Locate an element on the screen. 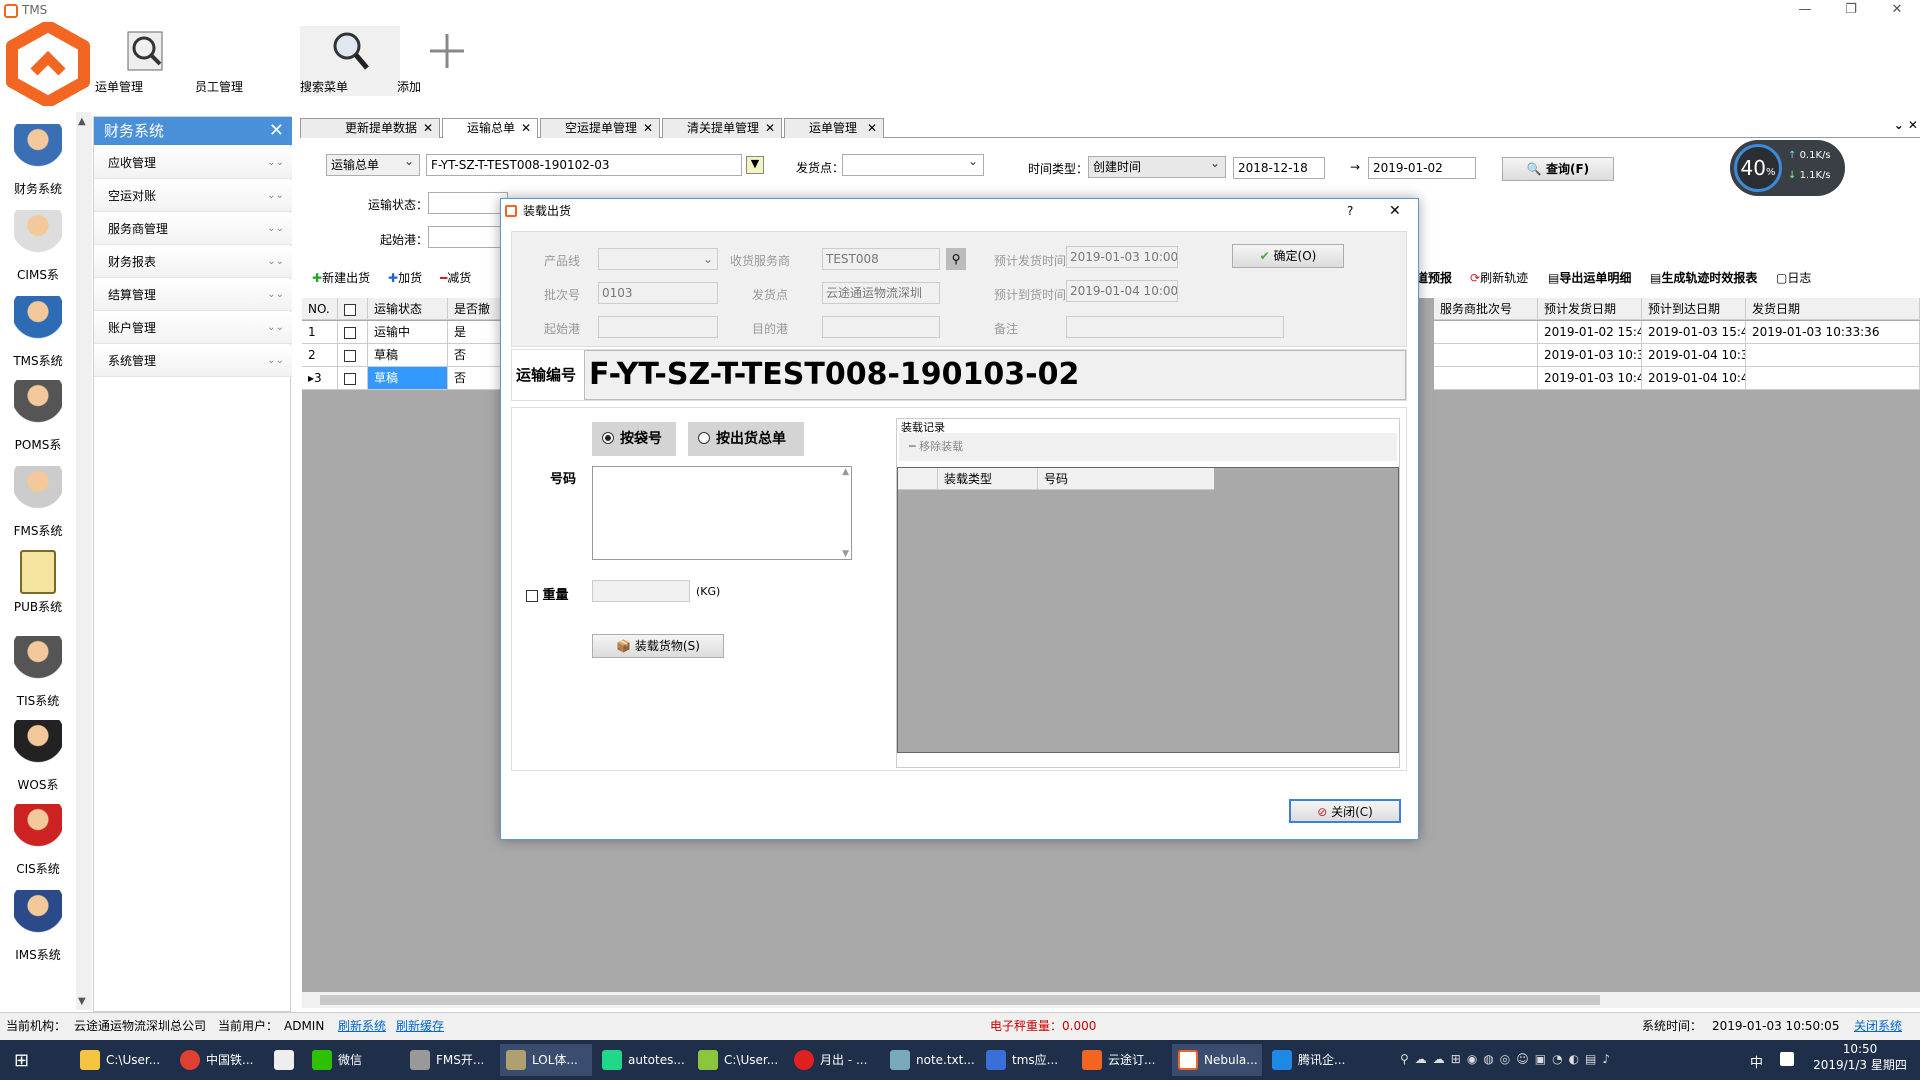 The width and height of the screenshot is (1920, 1080). nav-ims: IMS系统 is located at coordinates (38, 928).